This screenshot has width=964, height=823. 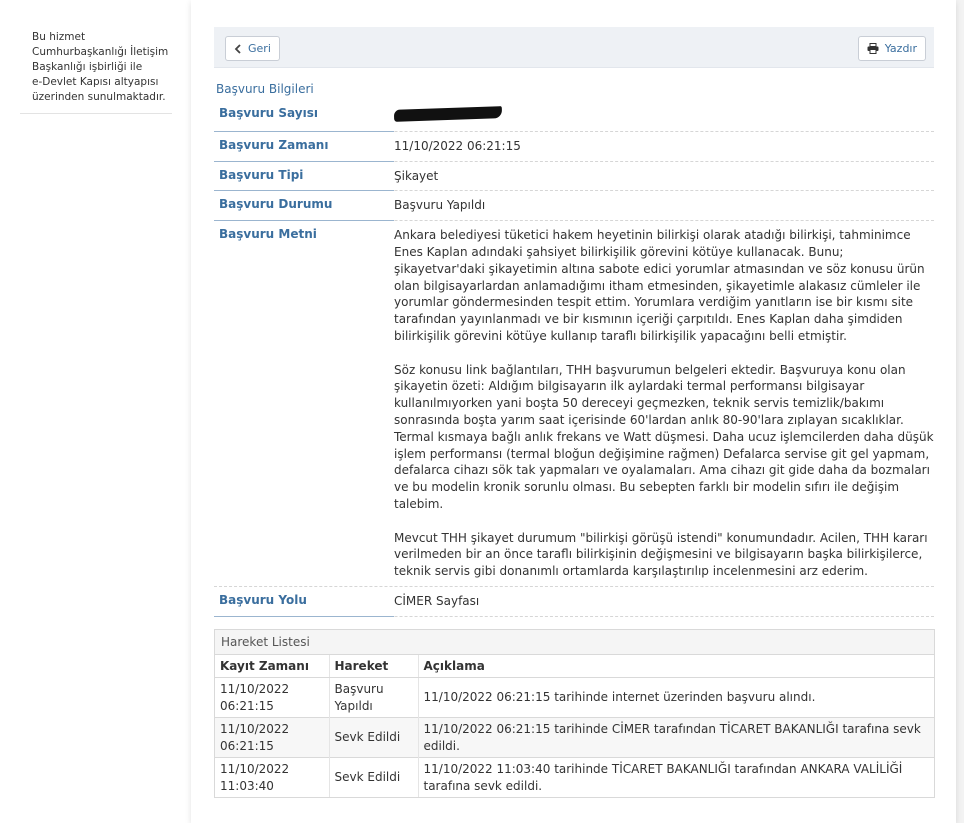 What do you see at coordinates (374, 697) in the screenshot?
I see `cell-hareket: Başvuru Yapıldı` at bounding box center [374, 697].